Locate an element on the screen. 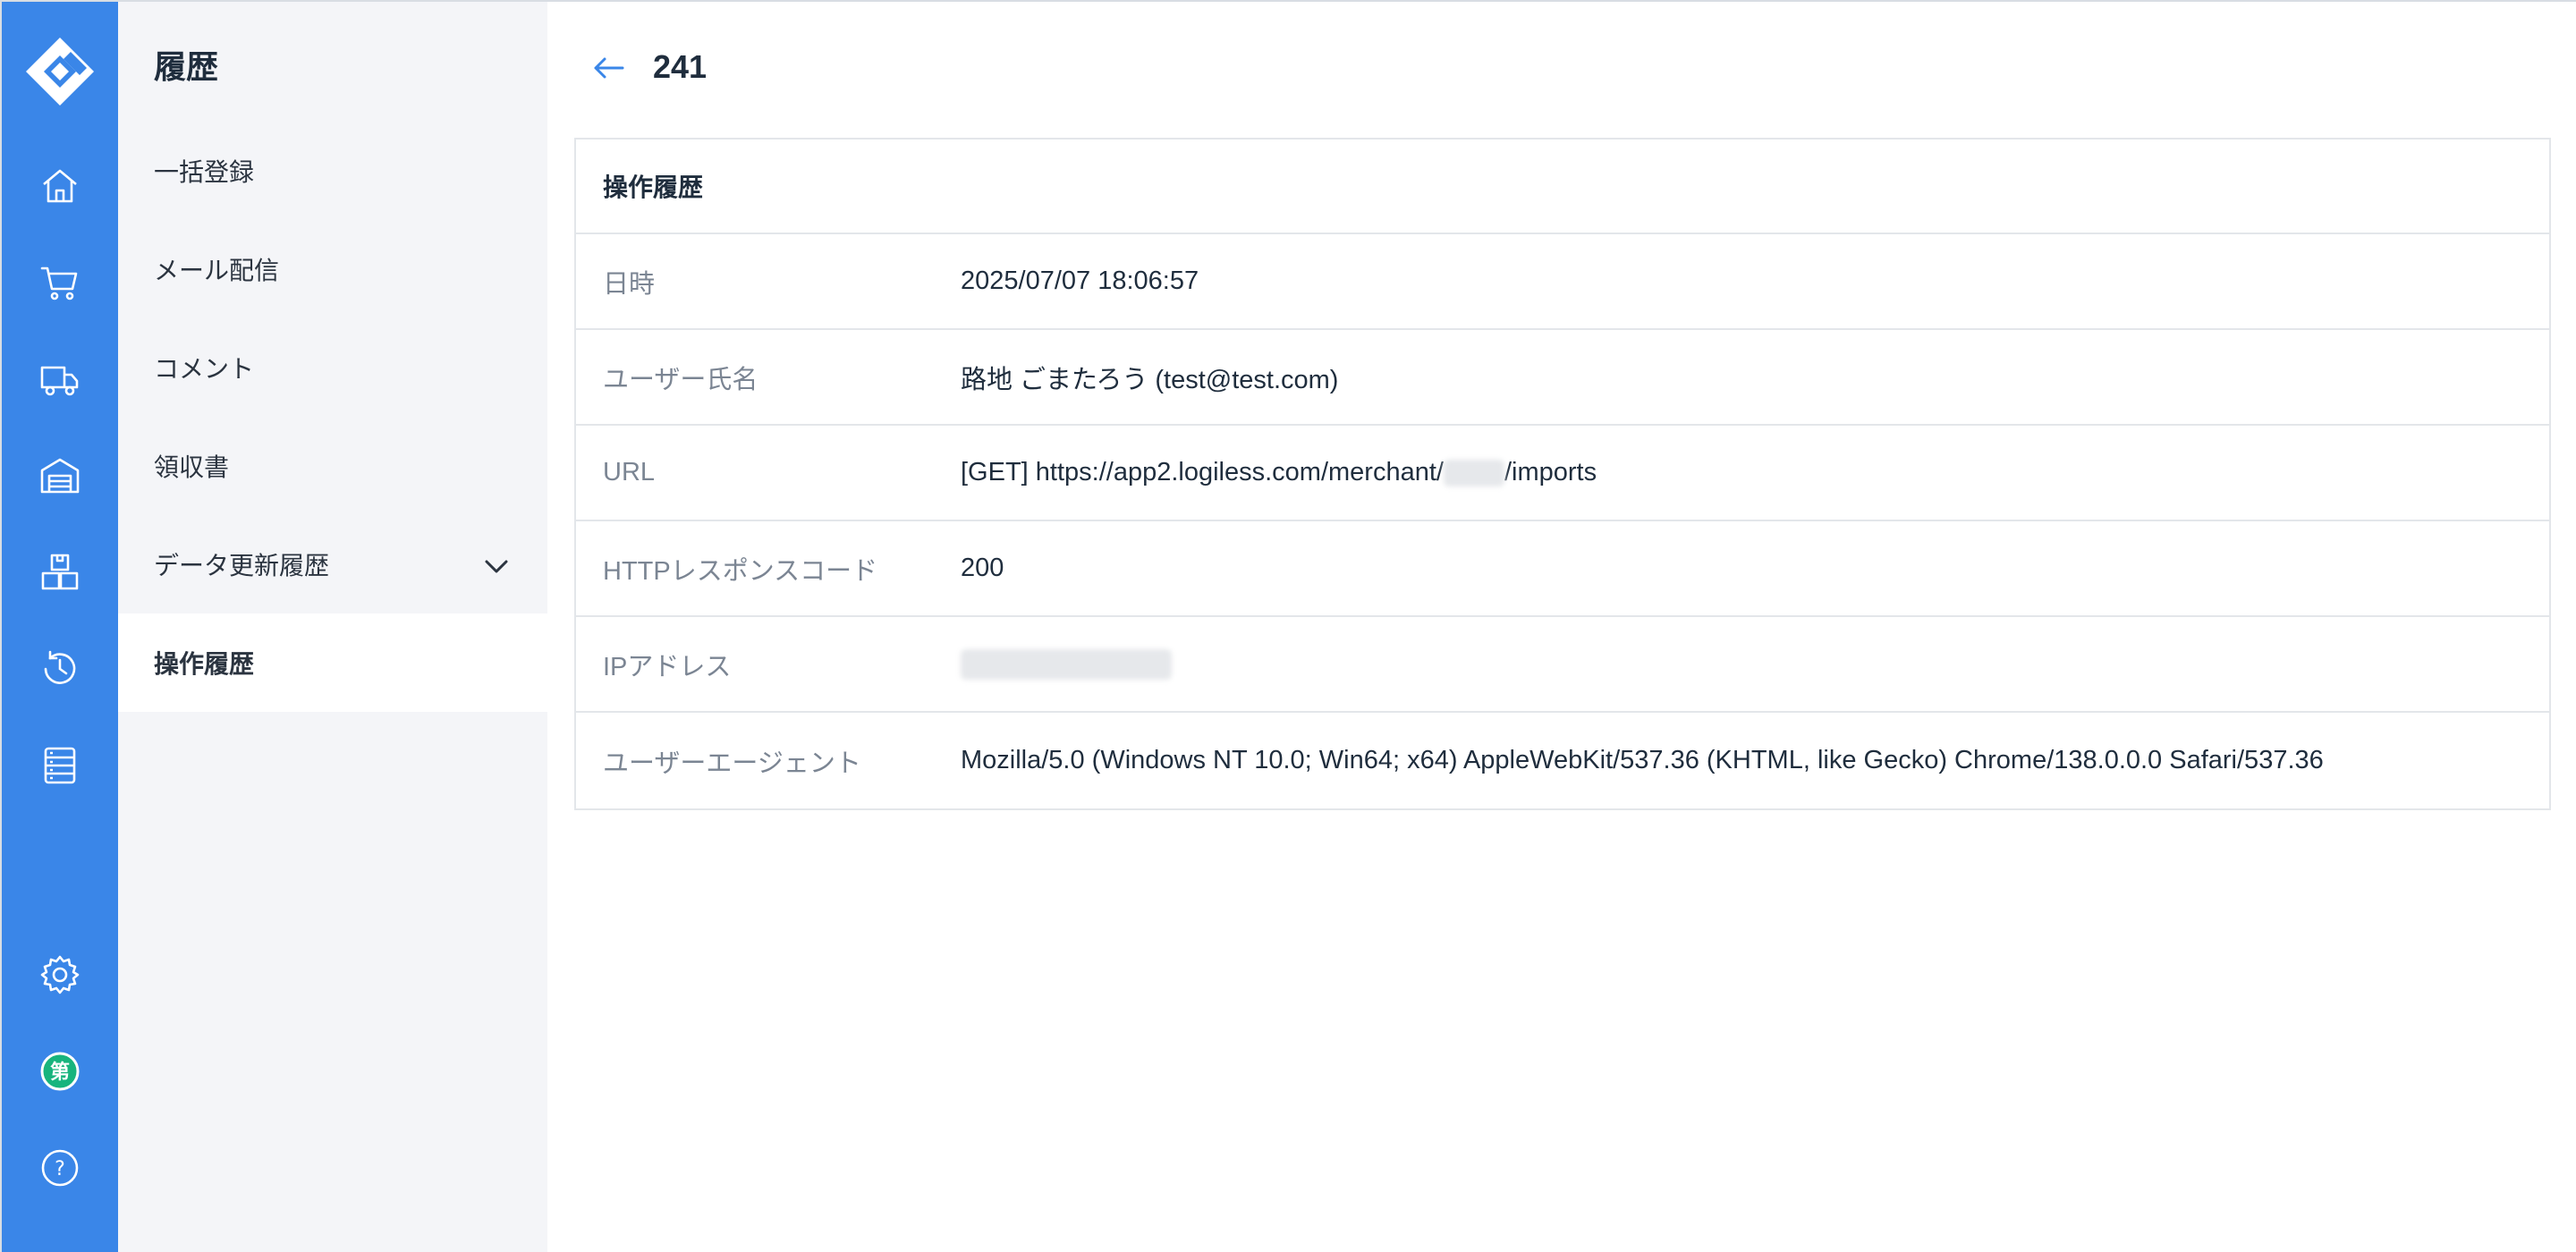 The image size is (2576, 1252). subnav-item-bulk-register: 一括登録 is located at coordinates (332, 171).